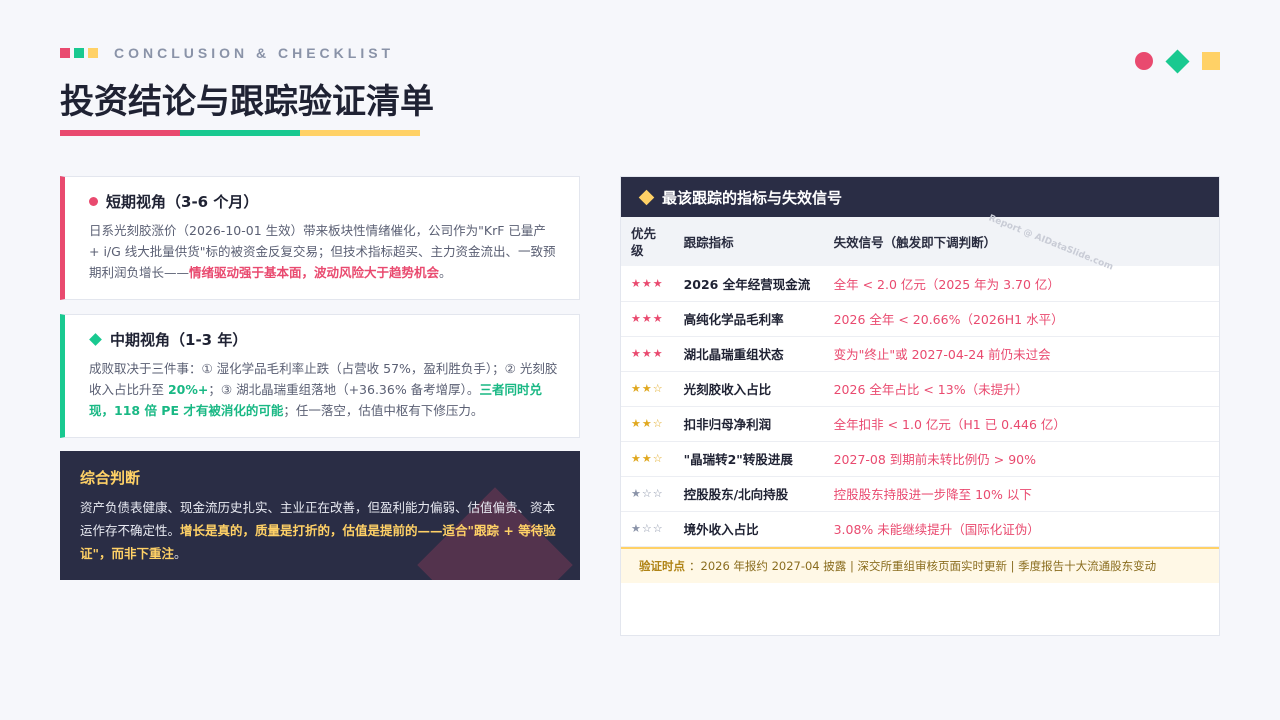  Describe the element at coordinates (254, 53) in the screenshot. I see `eyebrow-text: CONCLUSION & CHECKLIST` at that location.